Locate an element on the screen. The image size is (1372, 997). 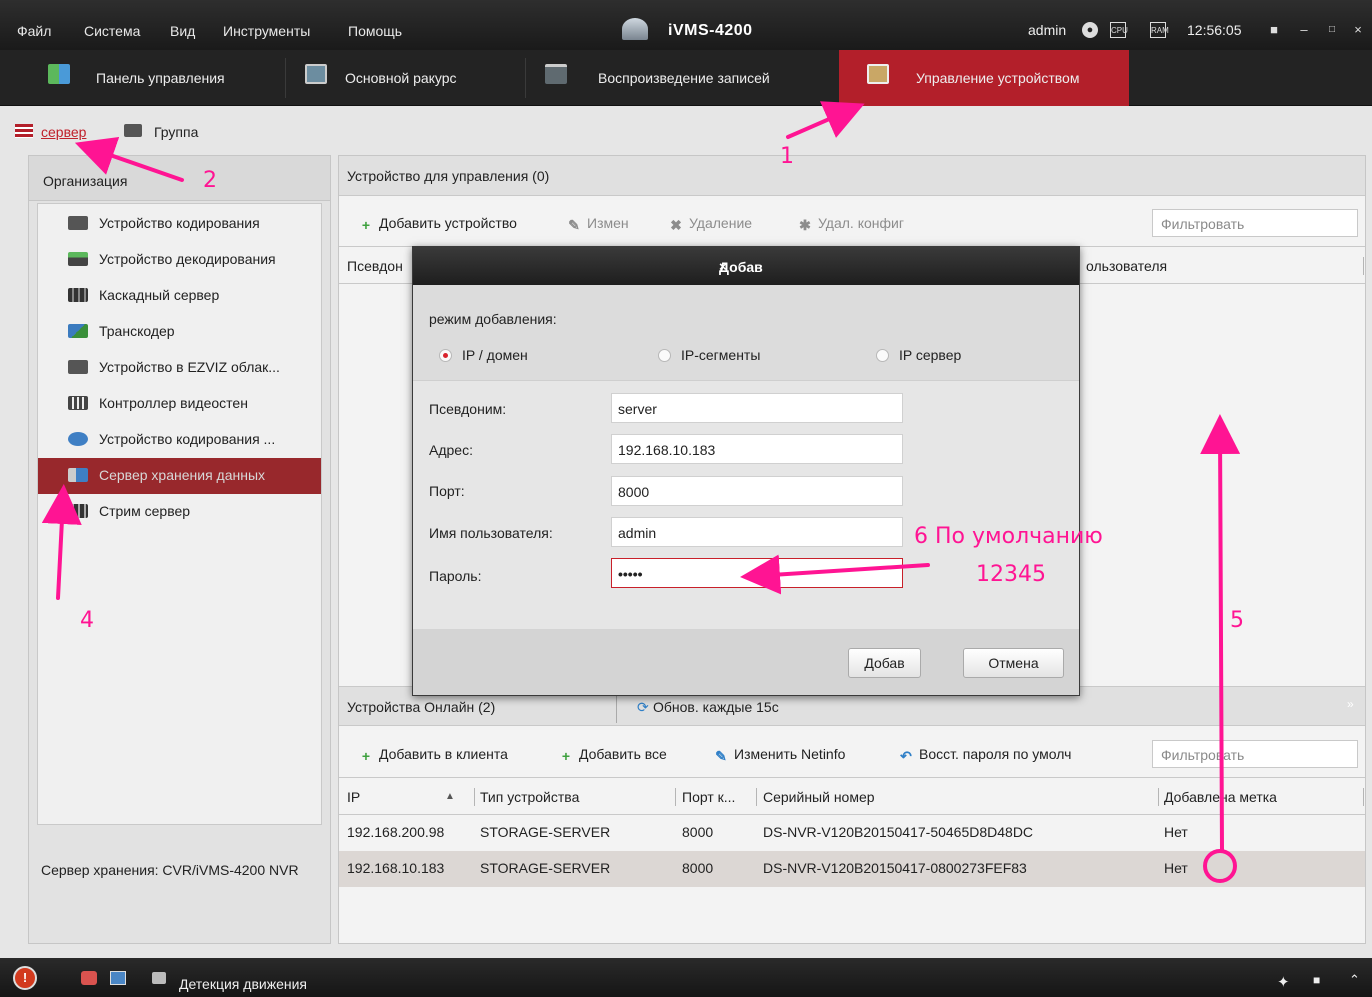
annotation-5: 5 is located at coordinates (1237, 620).